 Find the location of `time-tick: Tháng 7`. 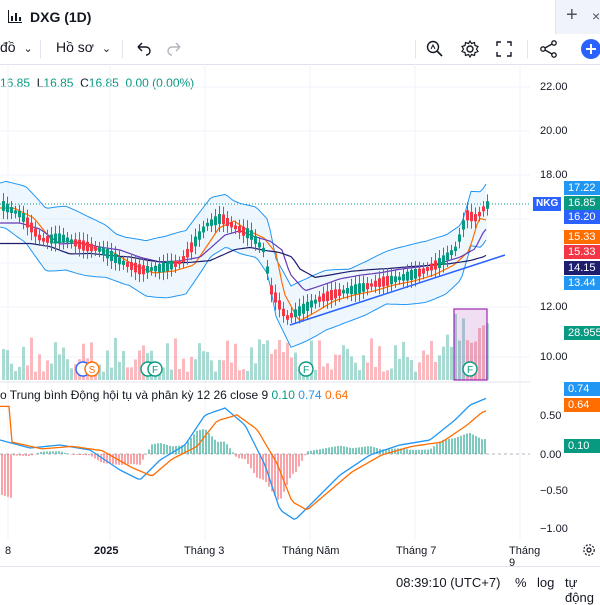

time-tick: Tháng 7 is located at coordinates (416, 551).